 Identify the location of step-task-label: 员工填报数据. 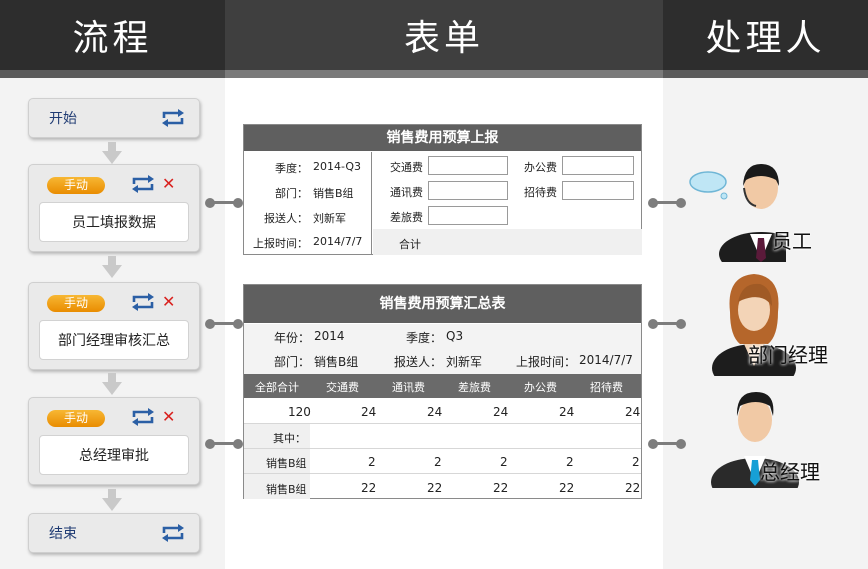
(114, 222).